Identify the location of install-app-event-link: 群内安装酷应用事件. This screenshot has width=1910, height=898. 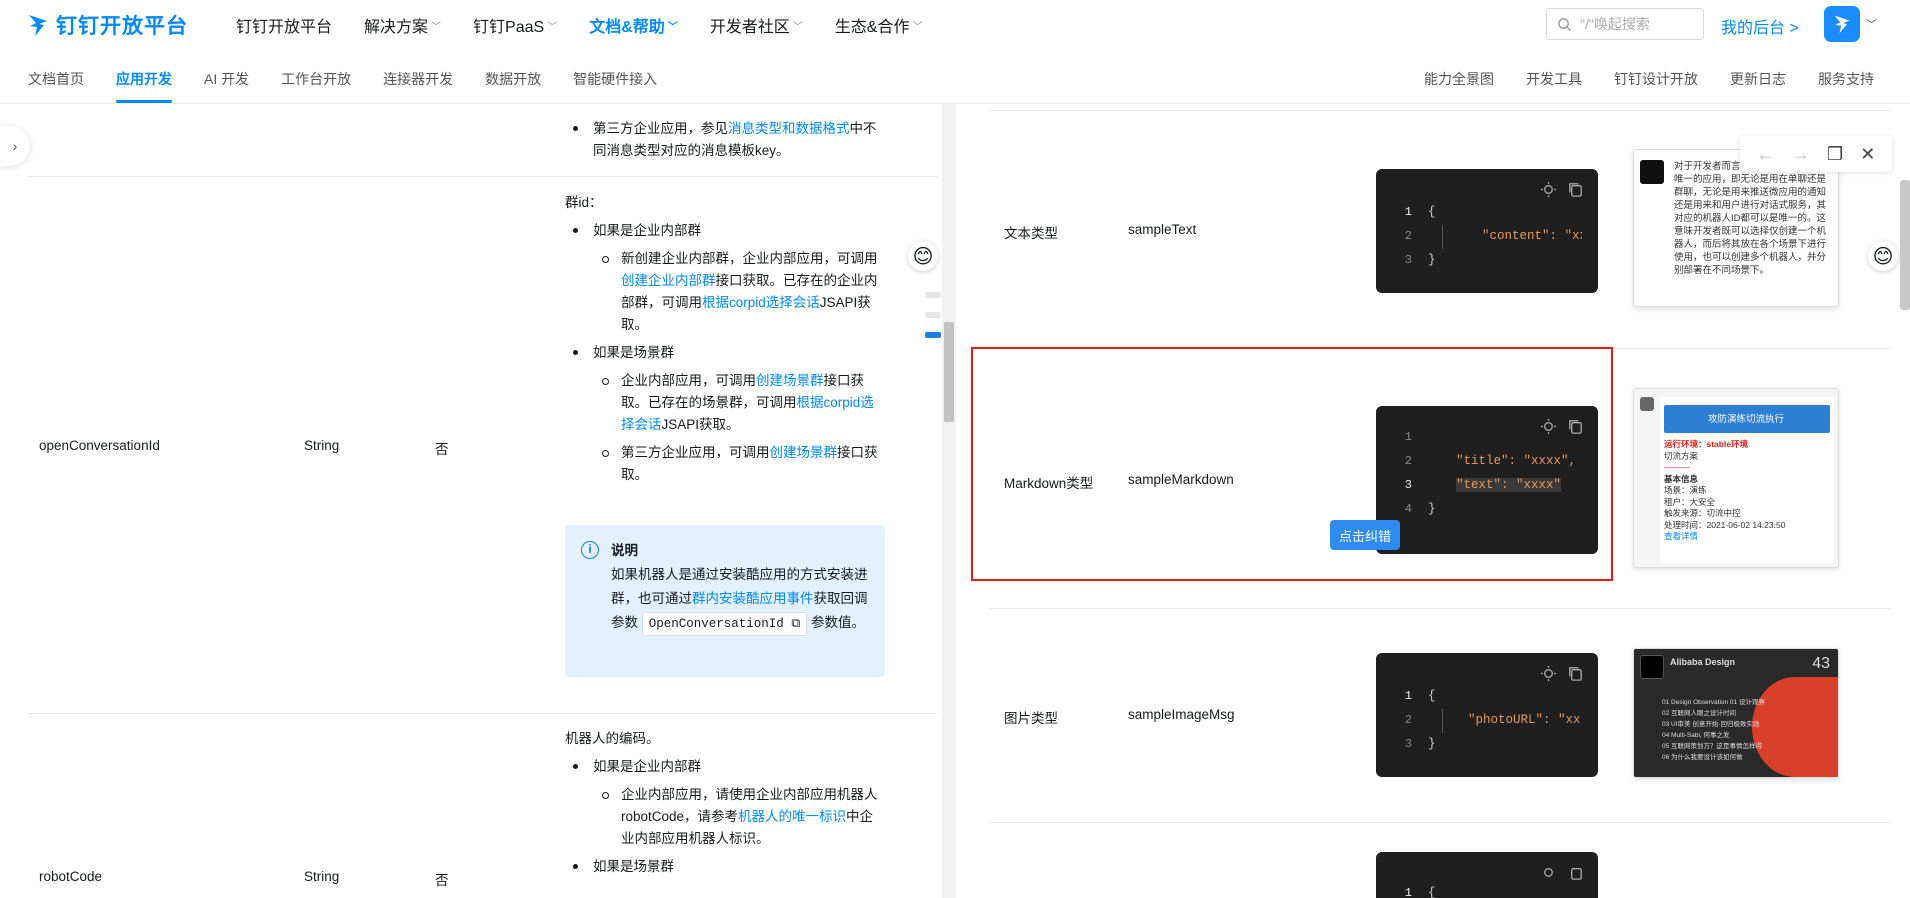
(753, 598).